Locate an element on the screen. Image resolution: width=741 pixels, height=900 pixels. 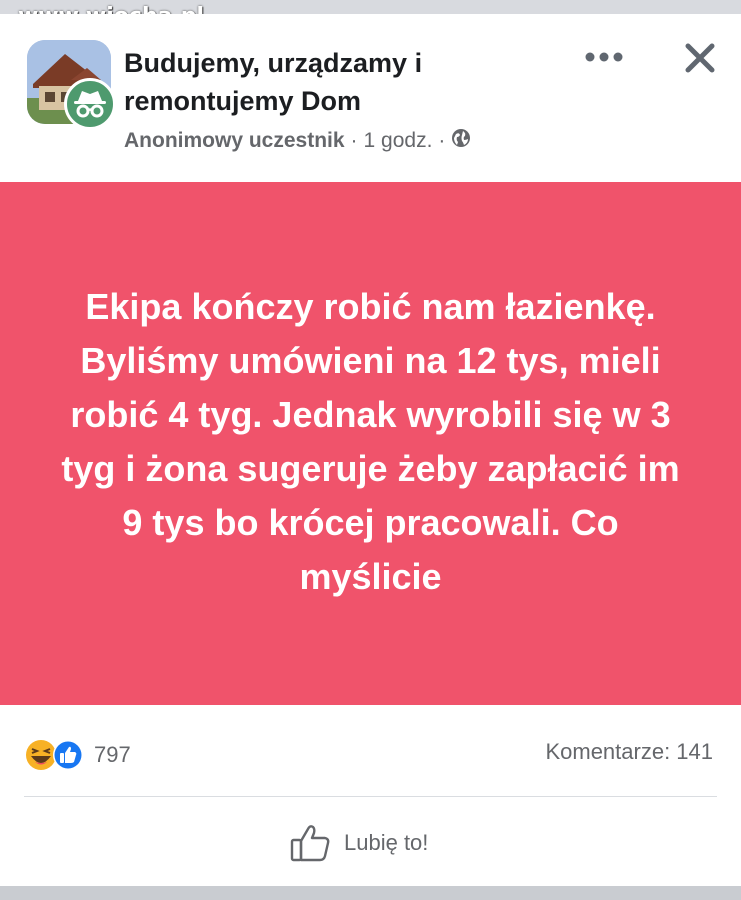
reaction-count: 797 is located at coordinates (112, 754).